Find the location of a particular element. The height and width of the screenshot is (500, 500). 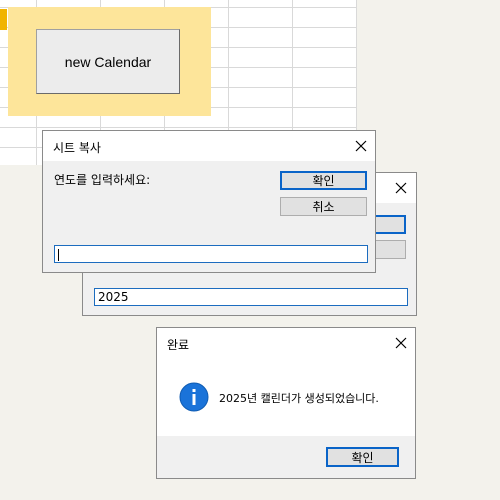

year-input: 2025 is located at coordinates (251, 297).